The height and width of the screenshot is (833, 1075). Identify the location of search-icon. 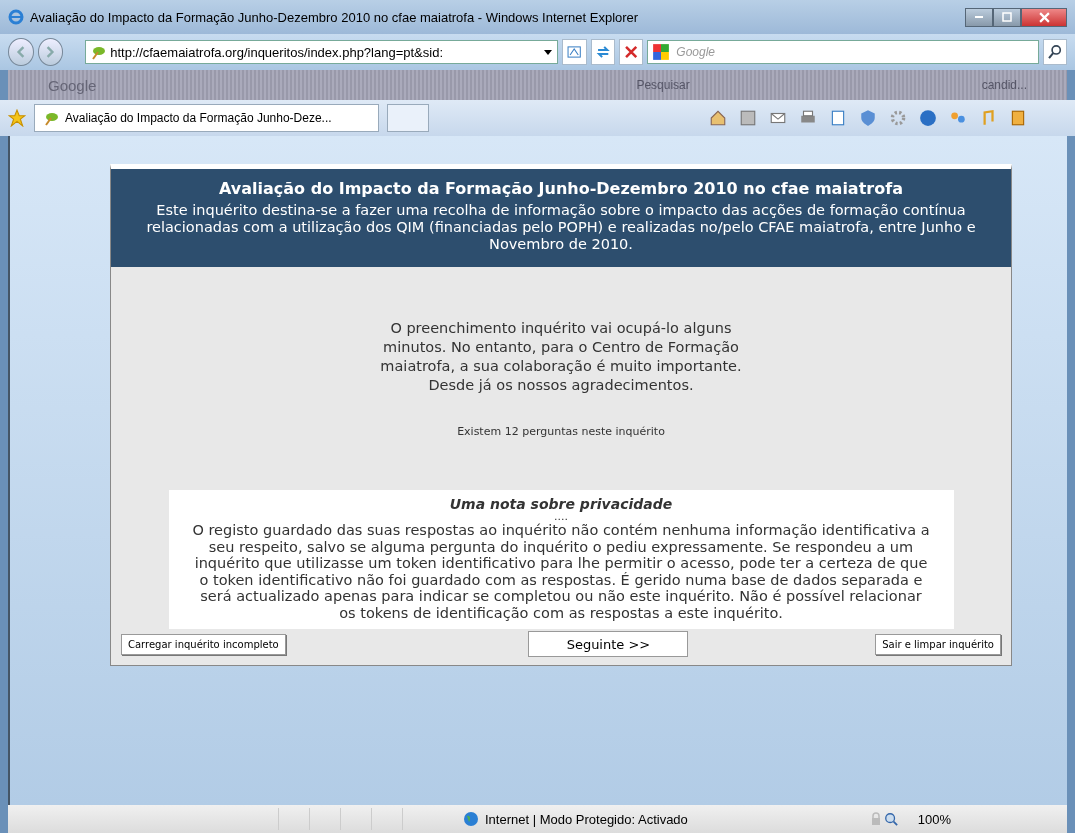
(1054, 52).